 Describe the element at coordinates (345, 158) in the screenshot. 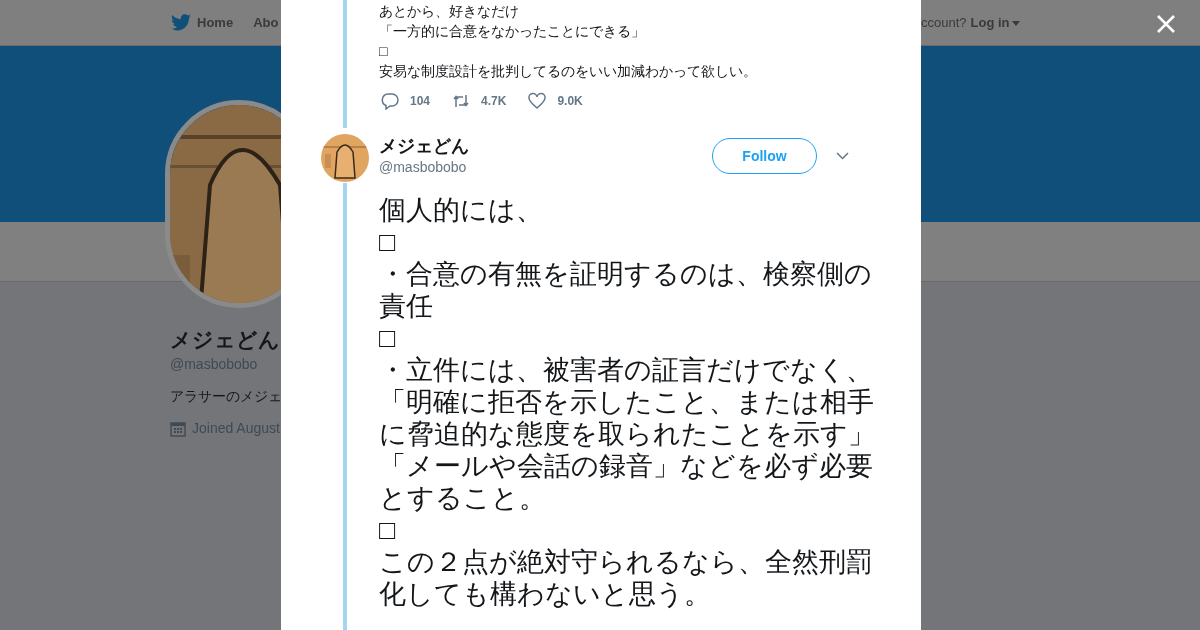

I see `user-avatar` at that location.